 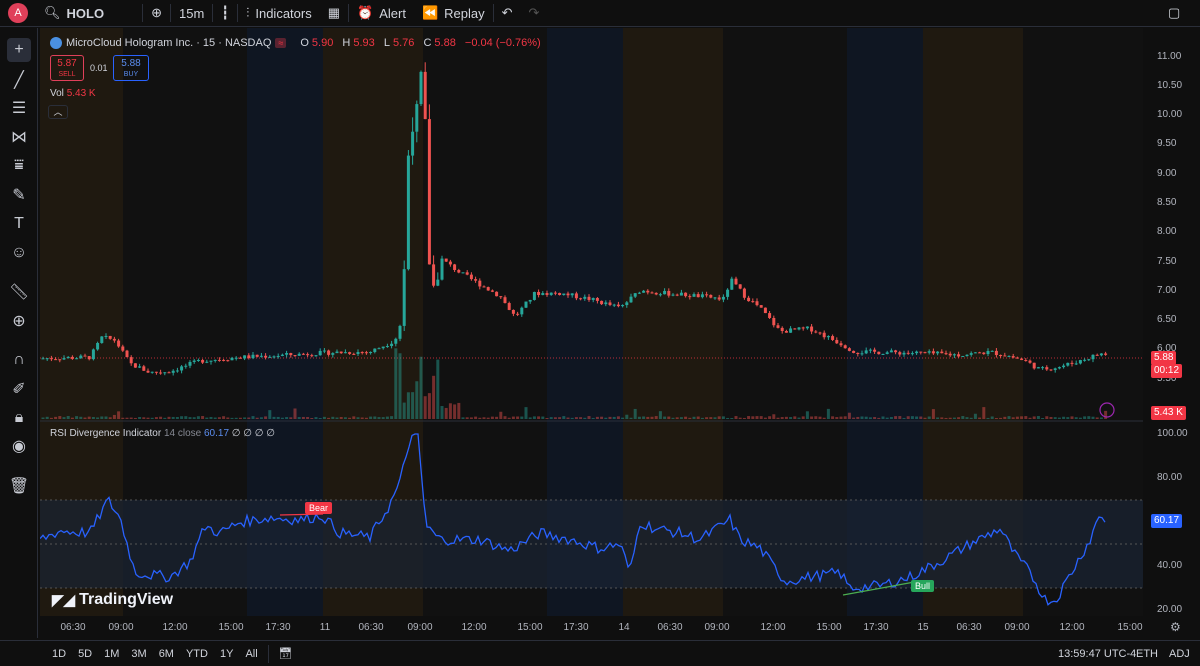 I want to click on ohlc-h-label: H, so click(x=346, y=43).